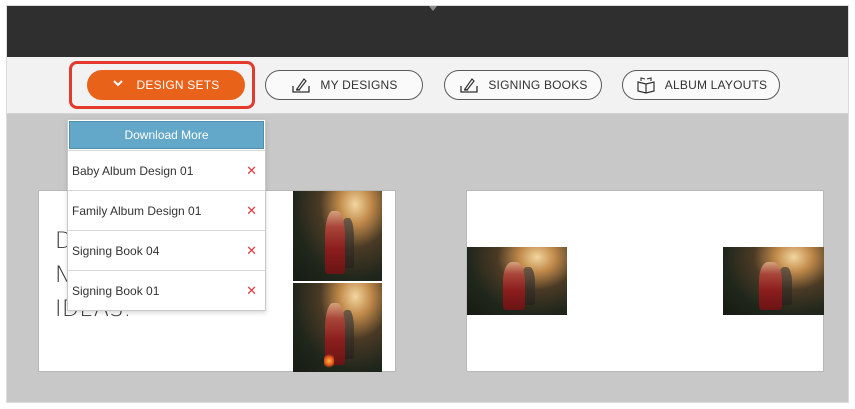 The height and width of the screenshot is (409, 855). What do you see at coordinates (137, 210) in the screenshot?
I see `design-set-label: Family Album Design 01` at bounding box center [137, 210].